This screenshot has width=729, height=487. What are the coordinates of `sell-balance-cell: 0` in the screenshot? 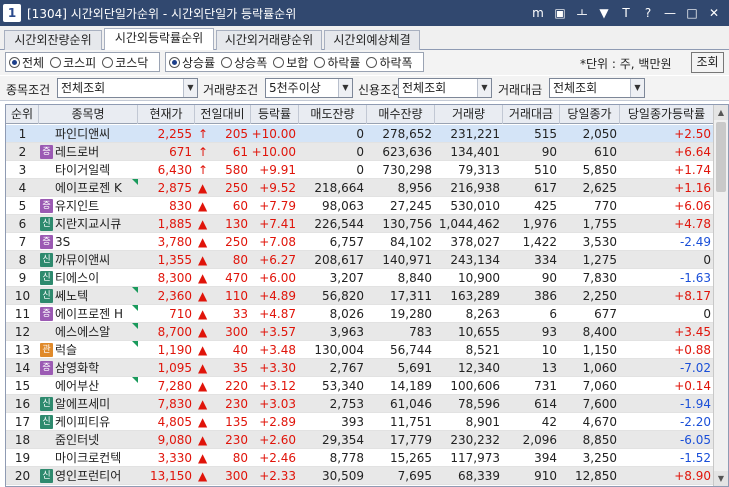 It's located at (360, 134).